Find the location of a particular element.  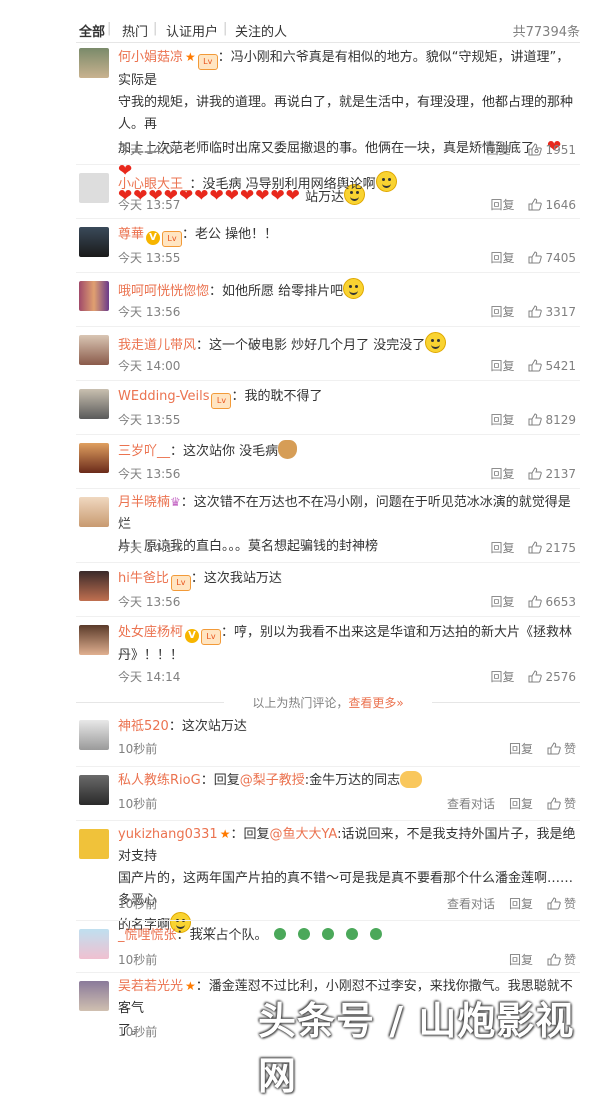

username: WEdding-Veils is located at coordinates (163, 396).